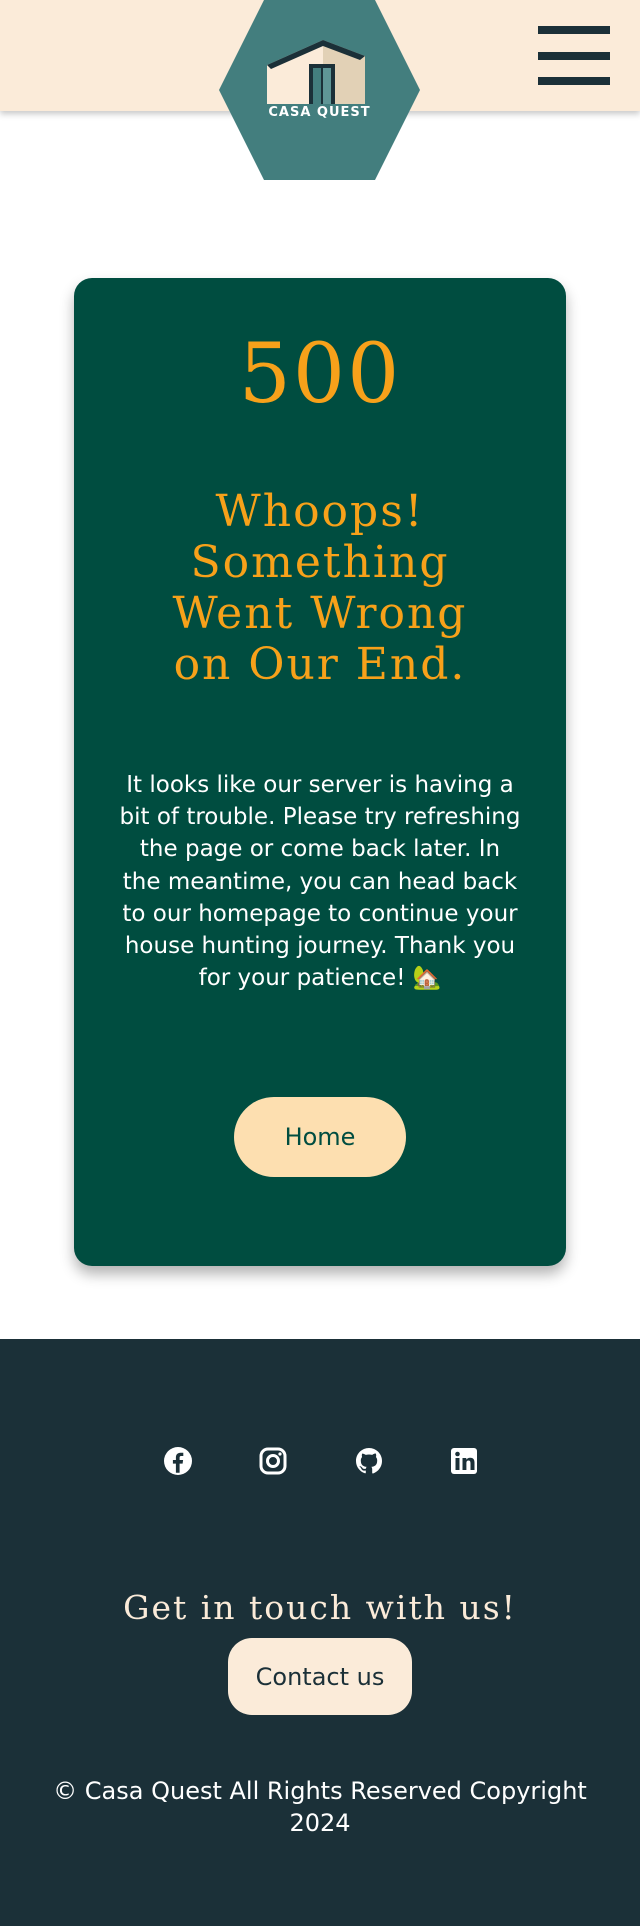 This screenshot has height=1926, width=640. What do you see at coordinates (273, 1461) in the screenshot?
I see `instagram-icon` at bounding box center [273, 1461].